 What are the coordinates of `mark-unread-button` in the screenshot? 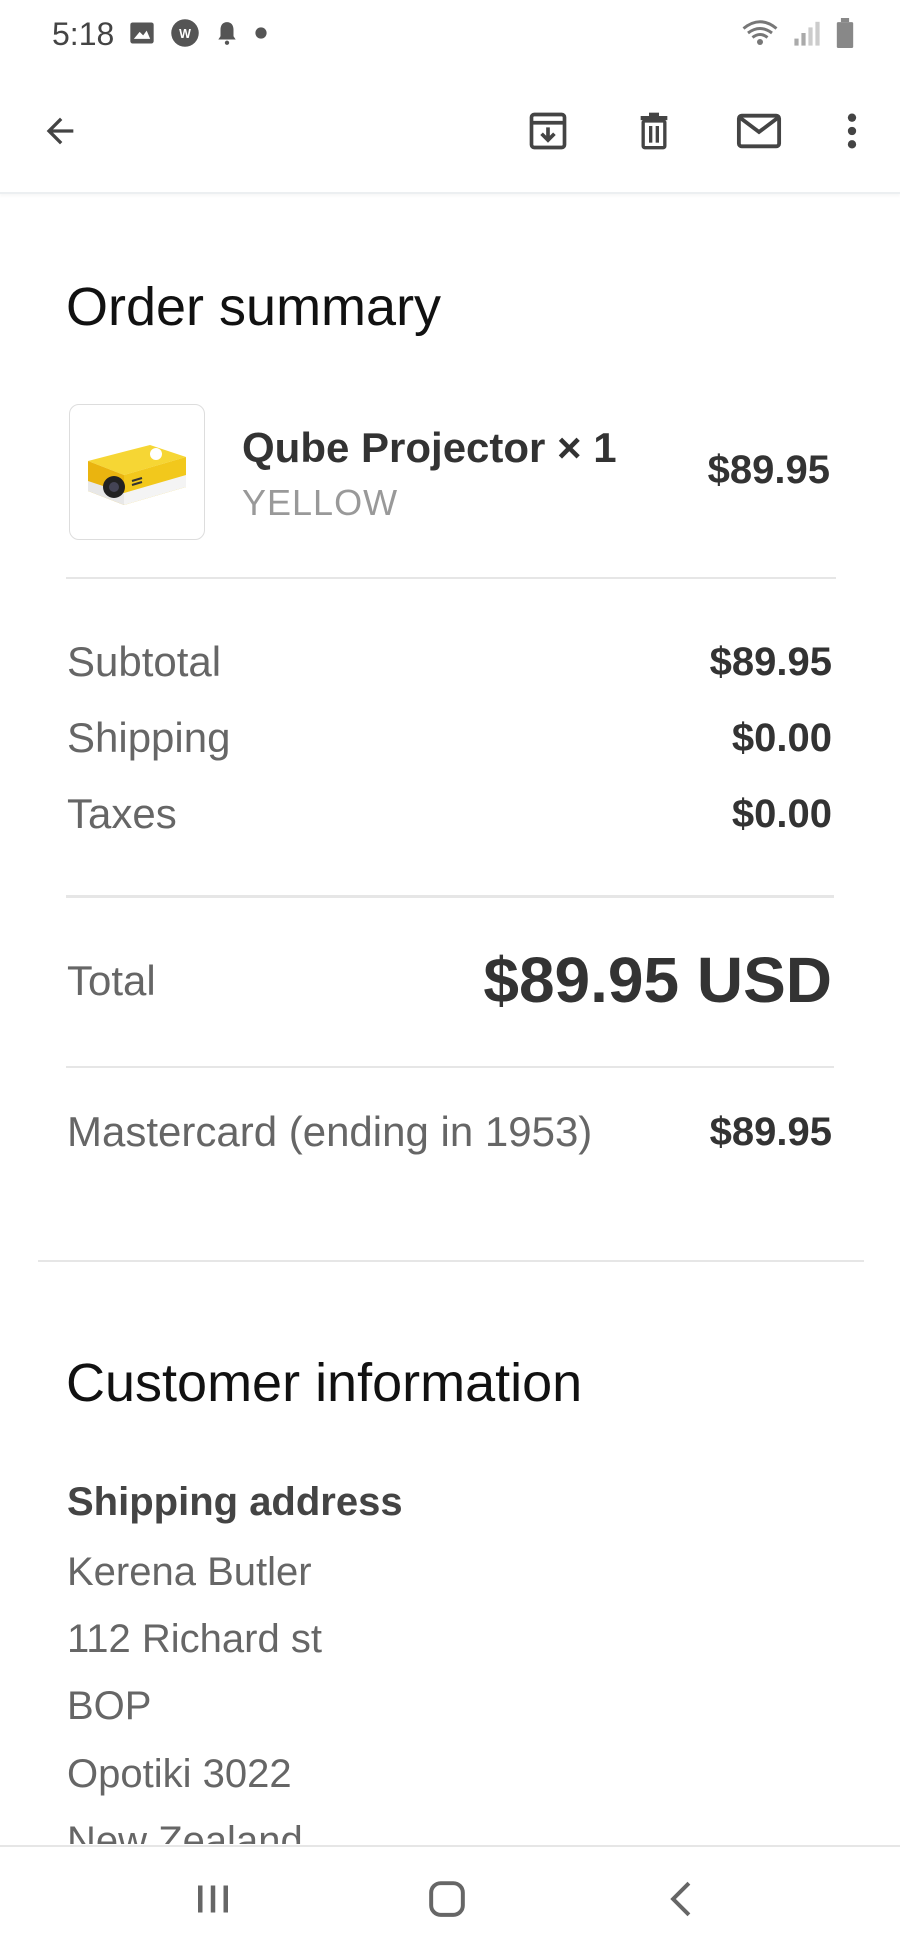 It's located at (759, 131).